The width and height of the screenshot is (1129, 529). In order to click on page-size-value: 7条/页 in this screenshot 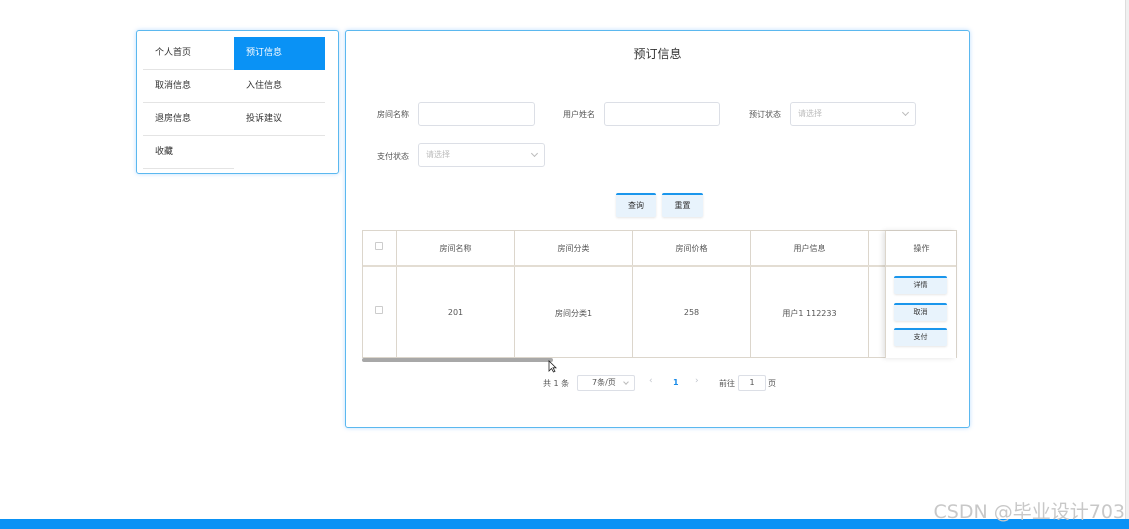, I will do `click(604, 382)`.